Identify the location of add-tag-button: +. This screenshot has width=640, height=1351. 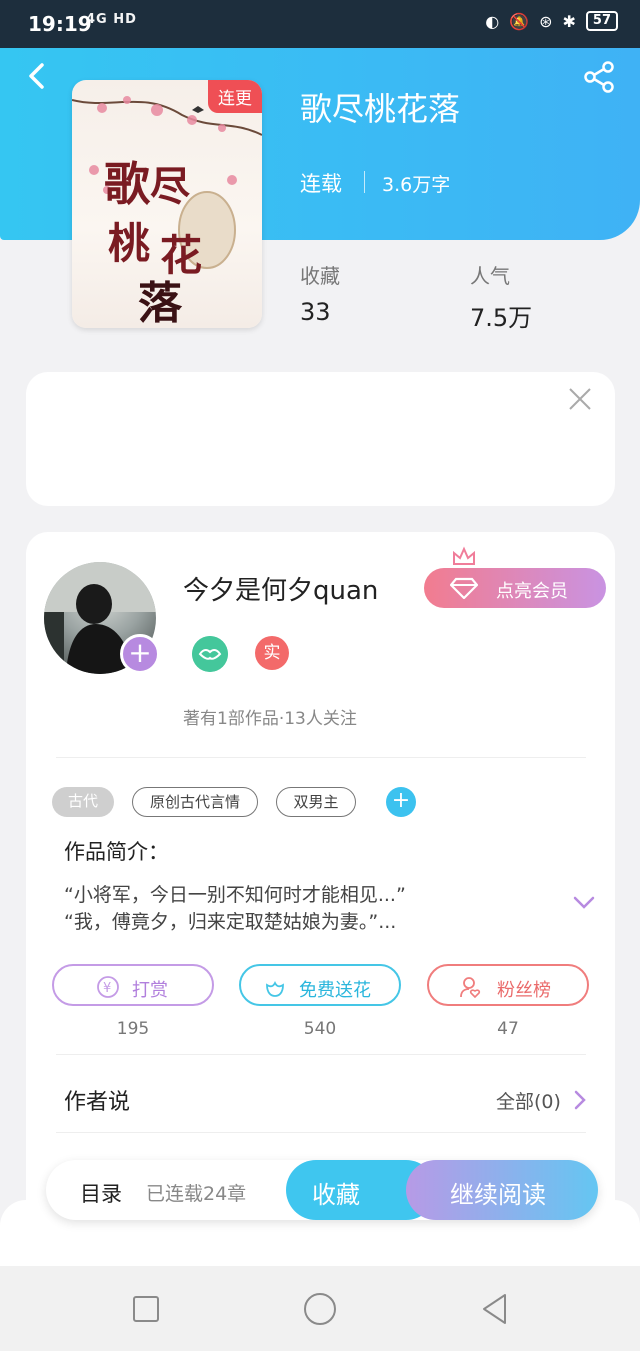
(401, 802).